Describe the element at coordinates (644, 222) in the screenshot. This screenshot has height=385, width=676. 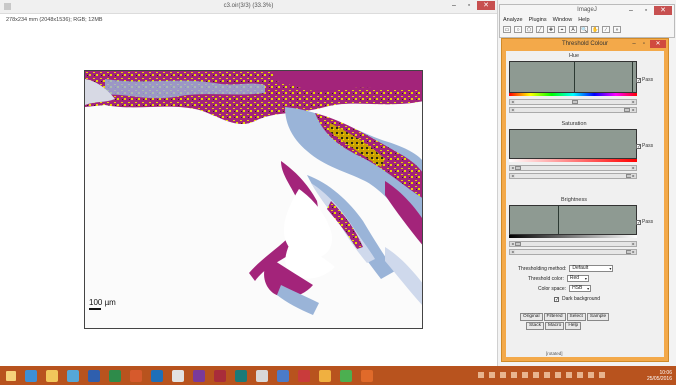
I see `brightness-pass-option: ✓ Pass` at that location.